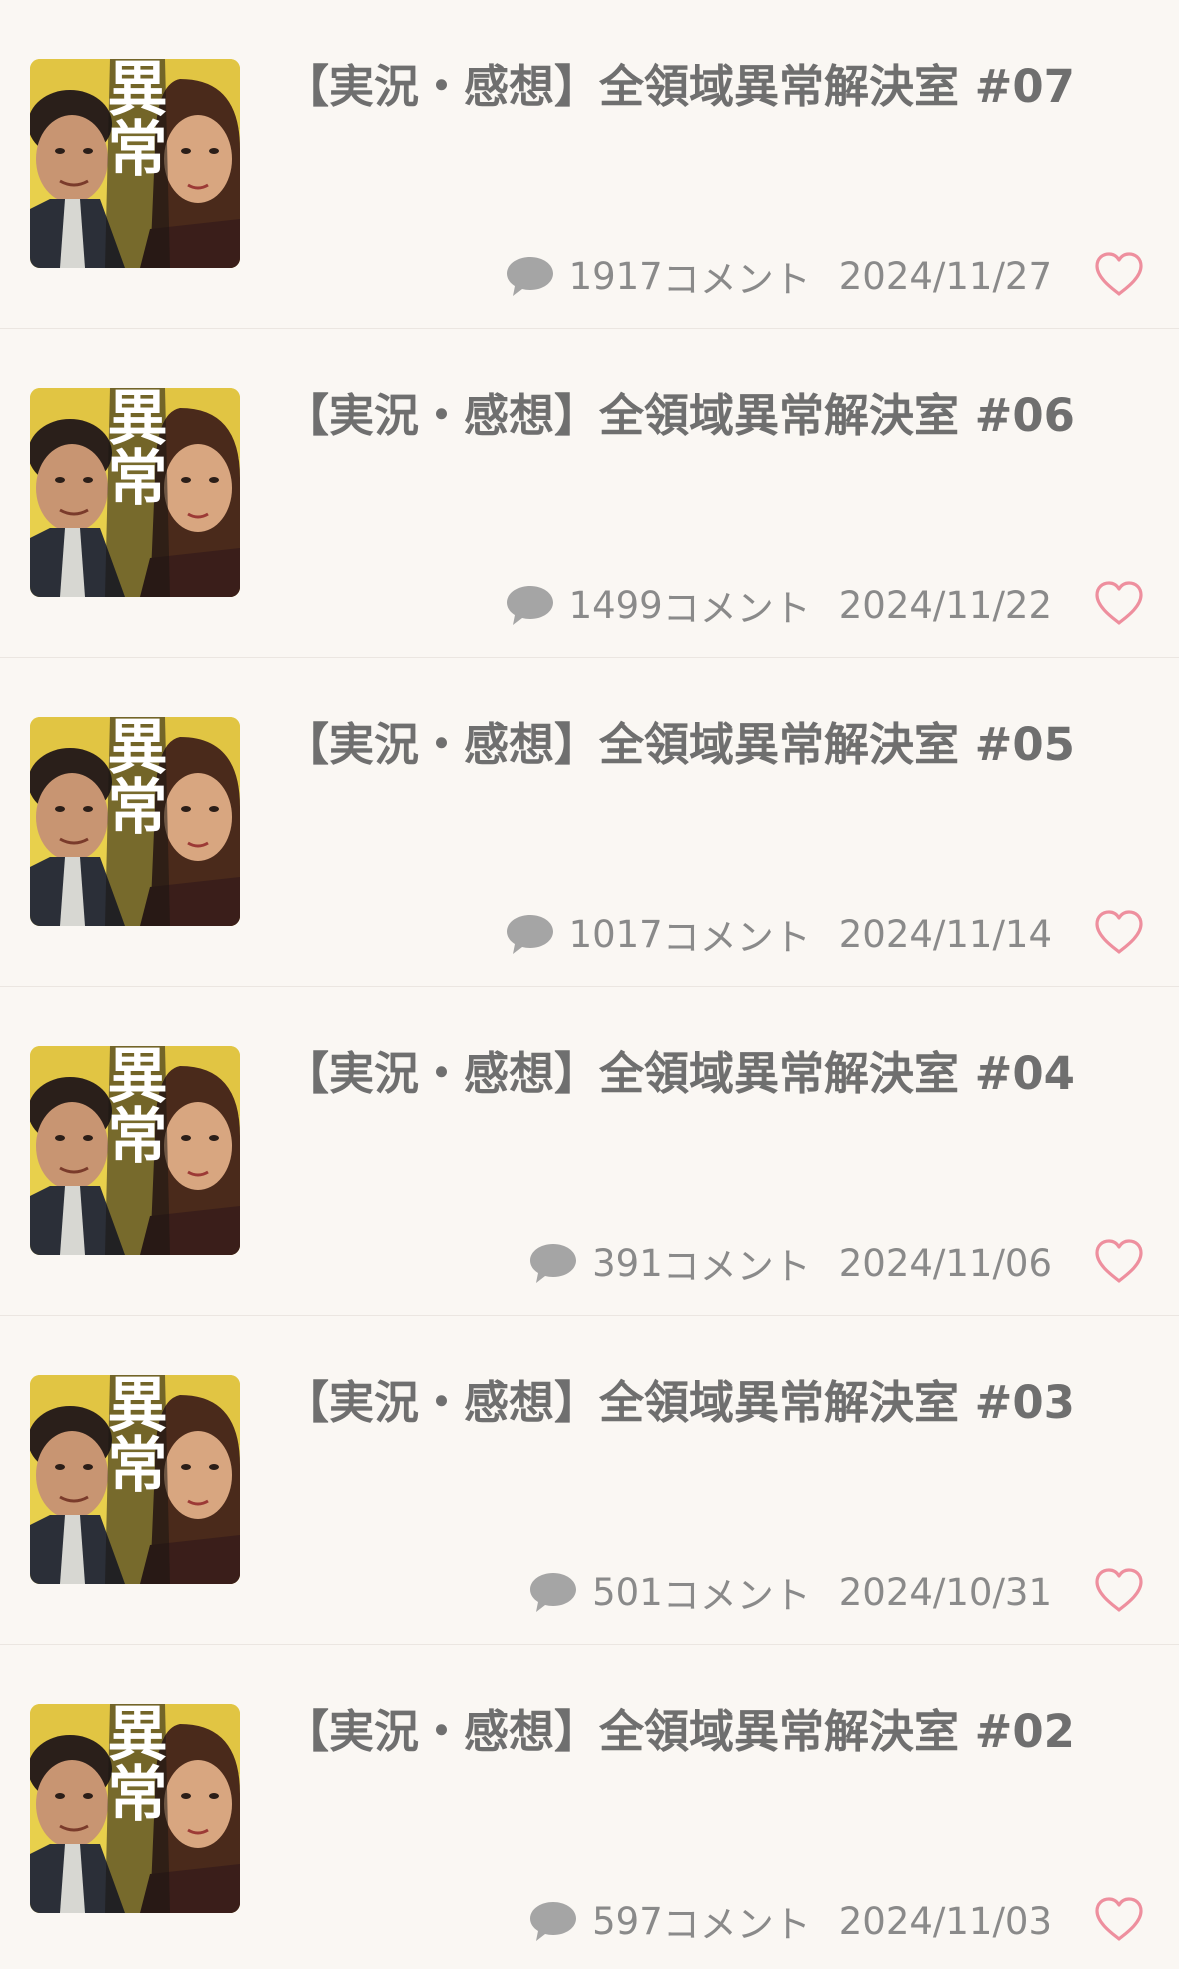 This screenshot has width=1179, height=1969. What do you see at coordinates (679, 411) in the screenshot?
I see `thread-title: 【実況・感想】全領域異常解決室 #06` at bounding box center [679, 411].